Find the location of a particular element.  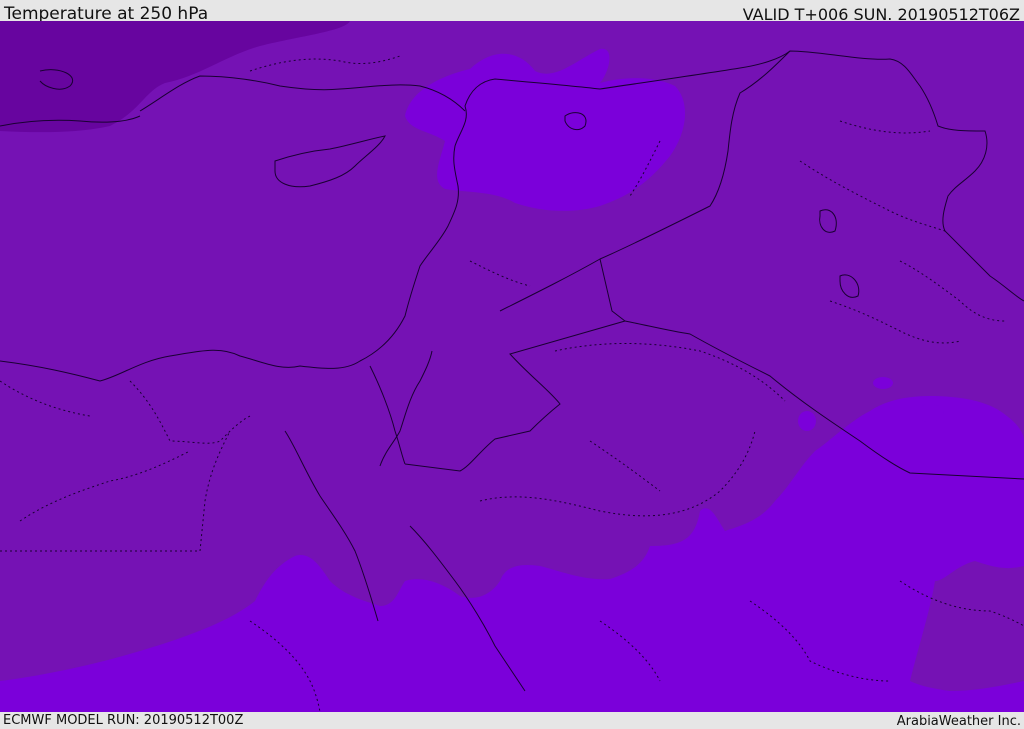

credit-label: ArabiaWeather Inc. is located at coordinates (958, 721).